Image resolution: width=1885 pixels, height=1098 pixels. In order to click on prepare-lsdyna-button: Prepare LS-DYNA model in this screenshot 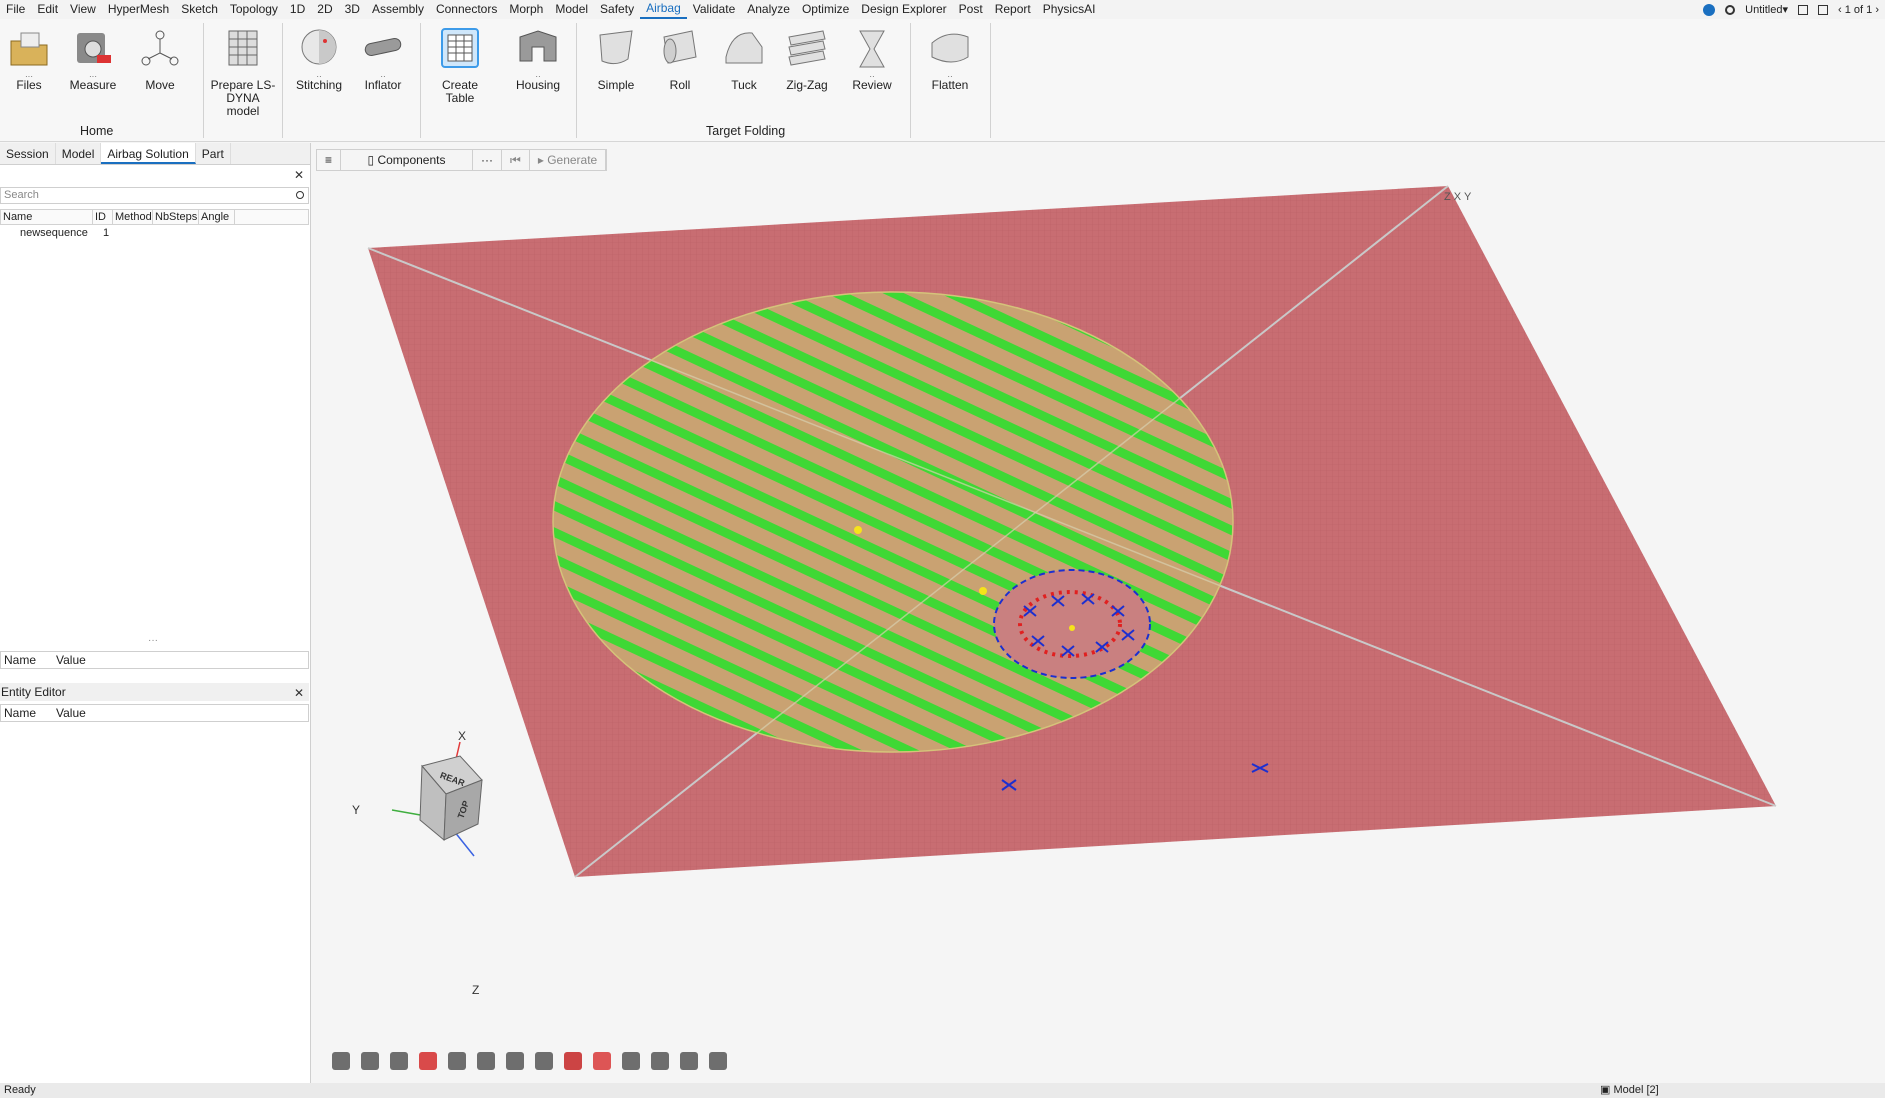, I will do `click(243, 72)`.